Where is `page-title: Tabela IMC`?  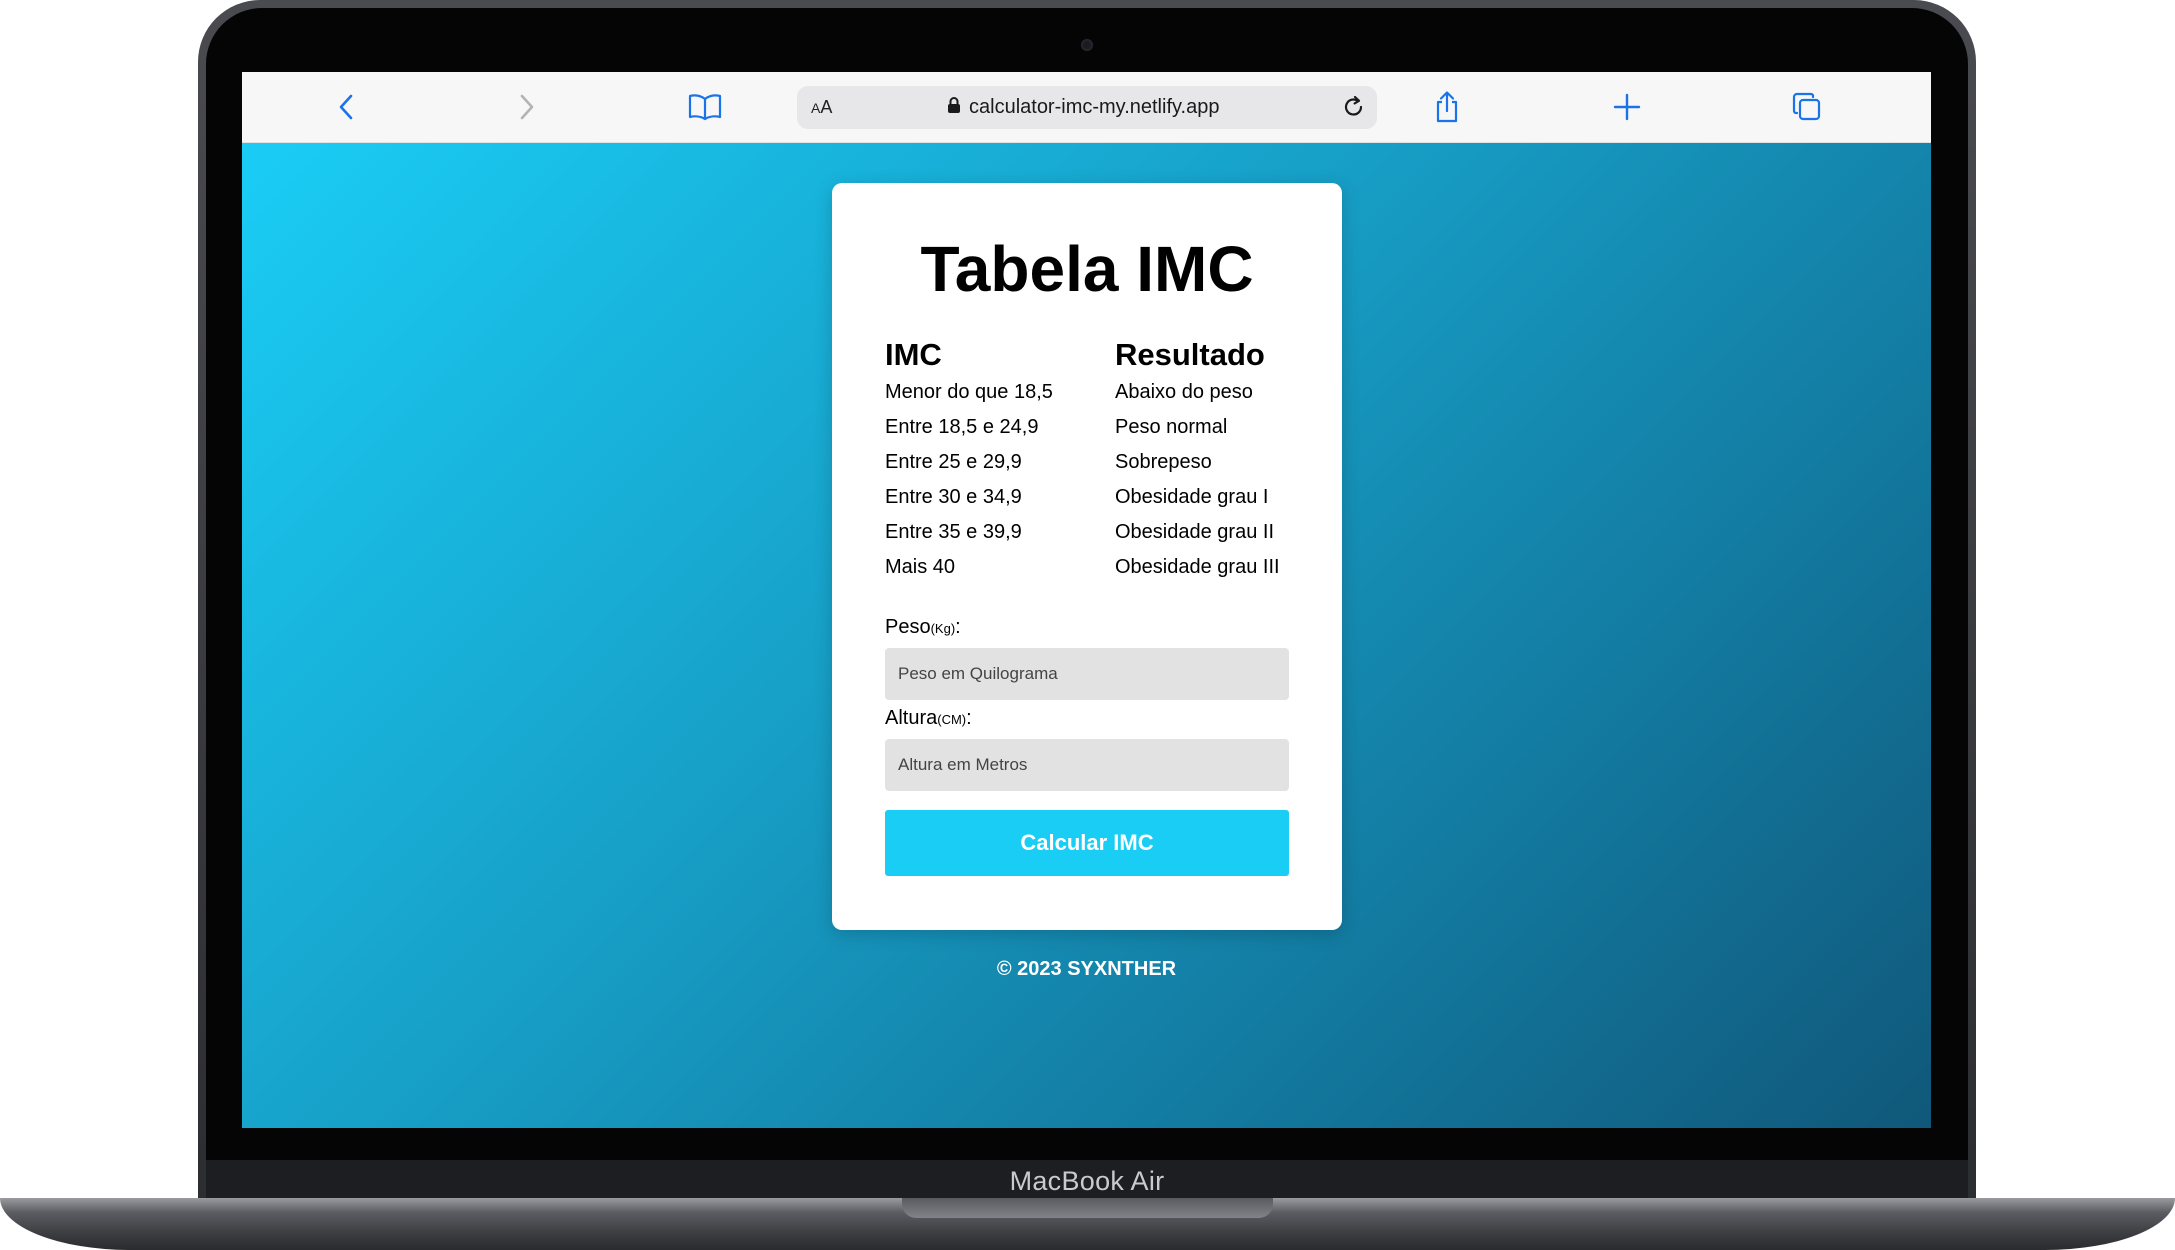 page-title: Tabela IMC is located at coordinates (1087, 269).